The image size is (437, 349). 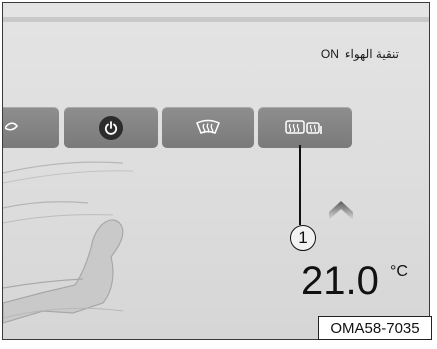 I want to click on air-purification-status: تنقية الهواء ON, so click(x=360, y=54).